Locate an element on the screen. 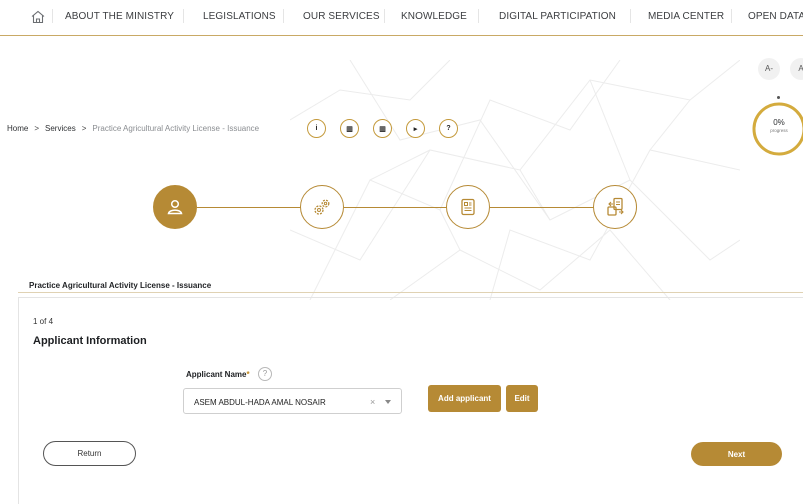  nav-our-services: OUR SERVICES is located at coordinates (341, 16).